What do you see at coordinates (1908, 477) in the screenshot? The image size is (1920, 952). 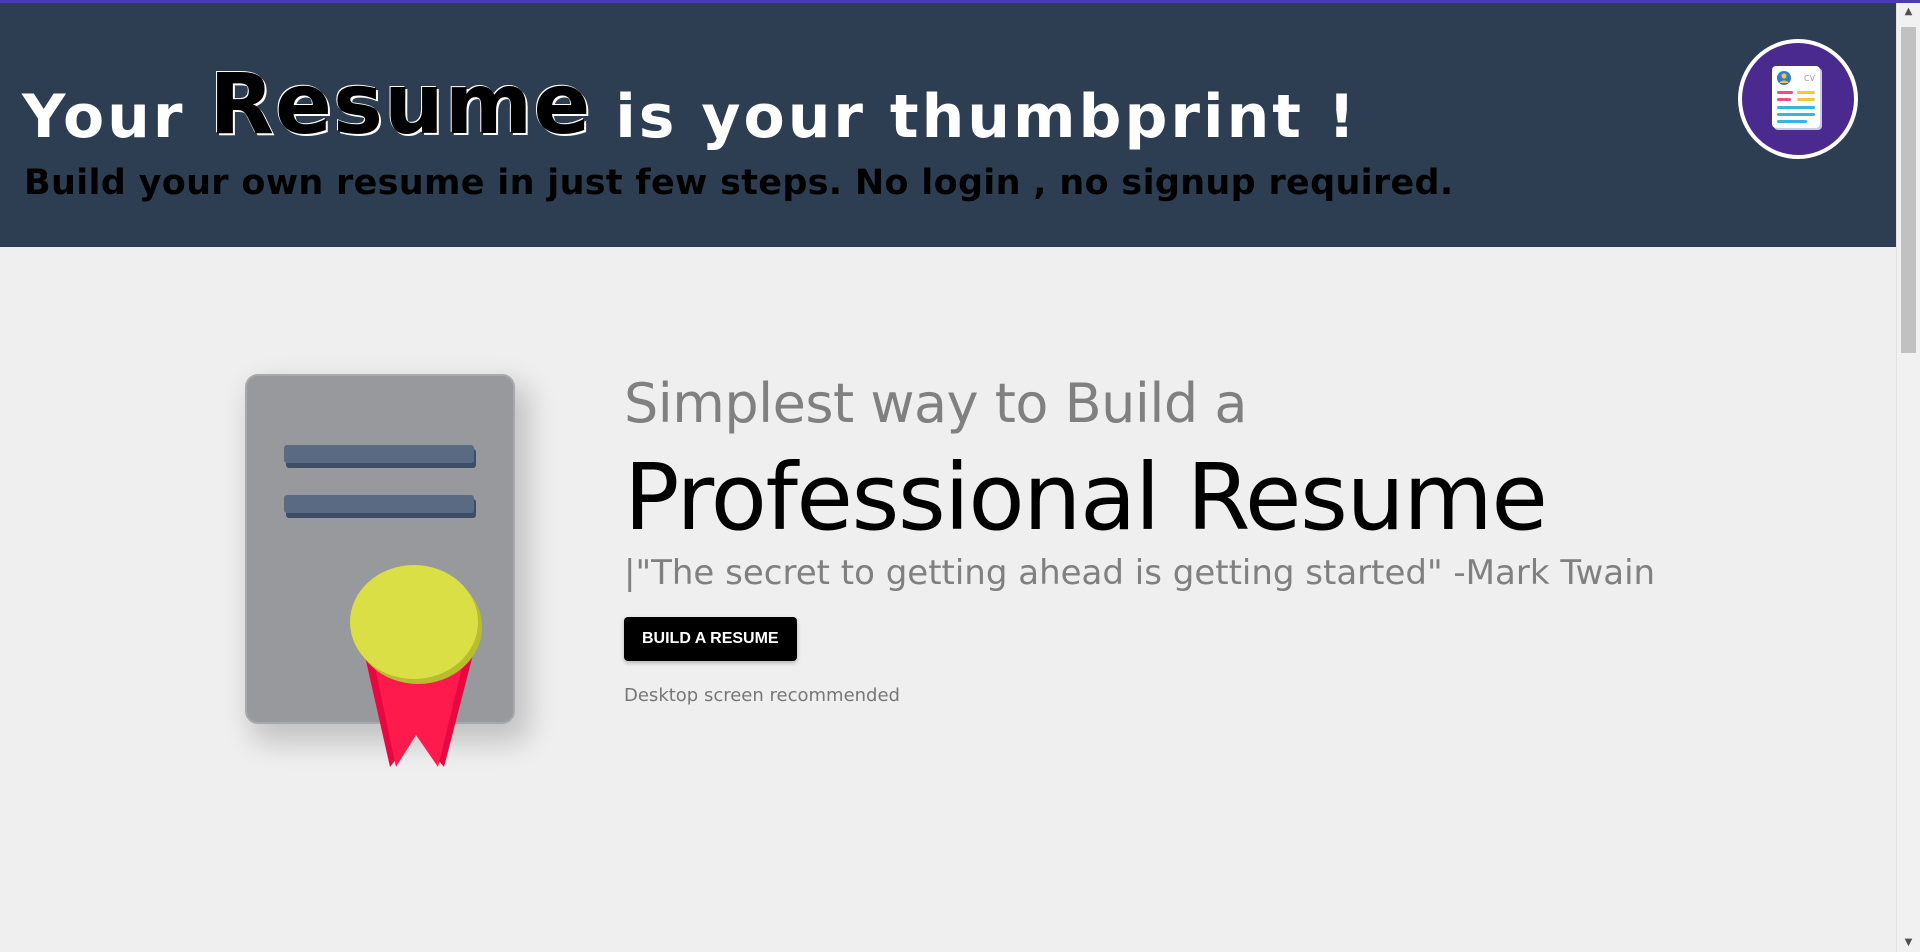 I see `vertical-scrollbar: ▲ ▼` at bounding box center [1908, 477].